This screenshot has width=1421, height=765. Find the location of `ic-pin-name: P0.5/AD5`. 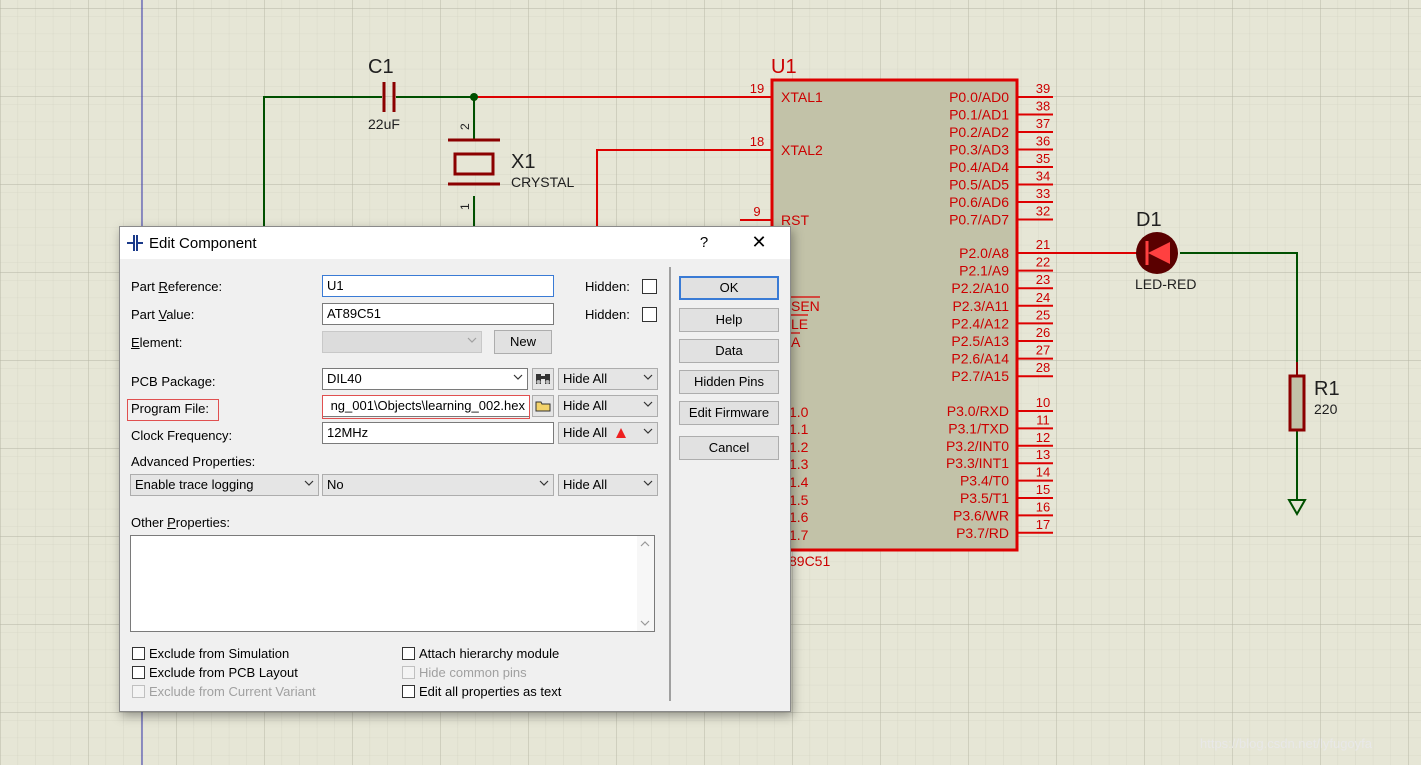

ic-pin-name: P0.5/AD5 is located at coordinates (979, 185).